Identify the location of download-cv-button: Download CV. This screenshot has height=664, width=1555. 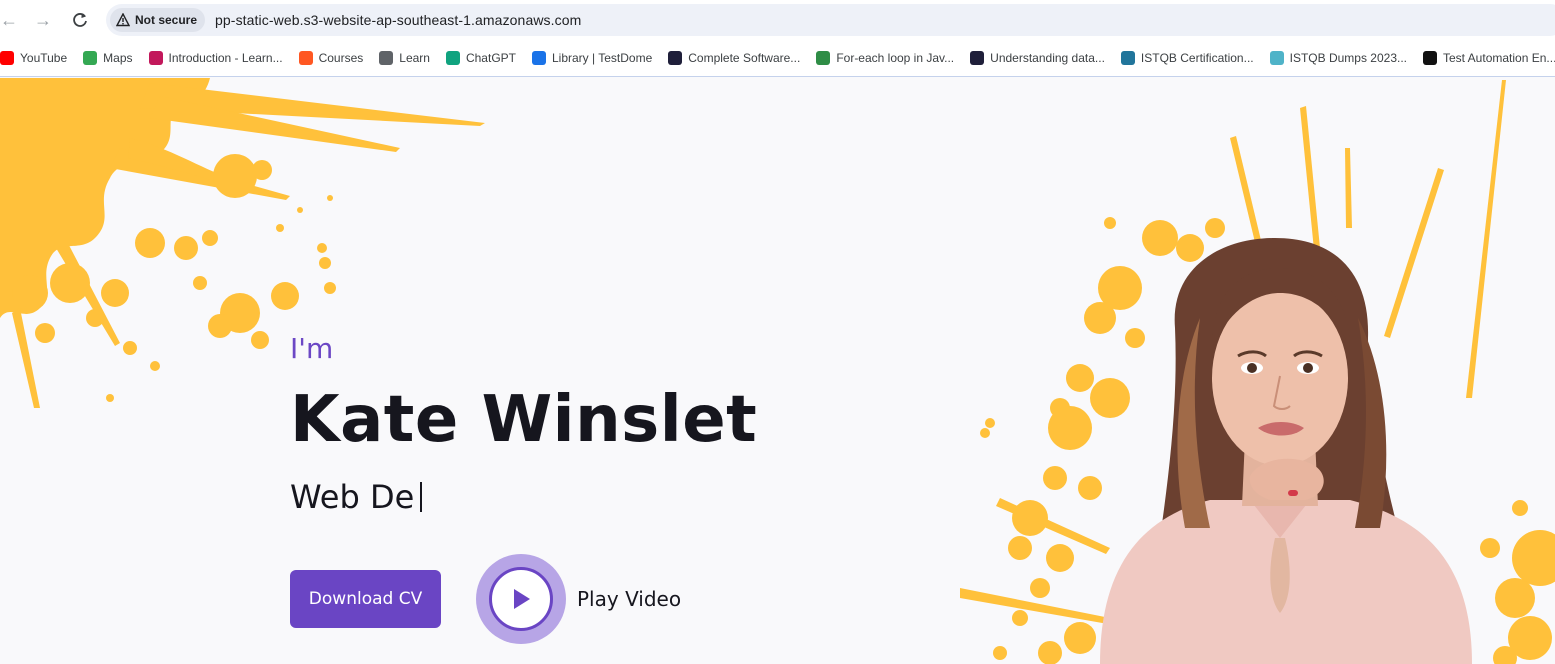
(365, 599).